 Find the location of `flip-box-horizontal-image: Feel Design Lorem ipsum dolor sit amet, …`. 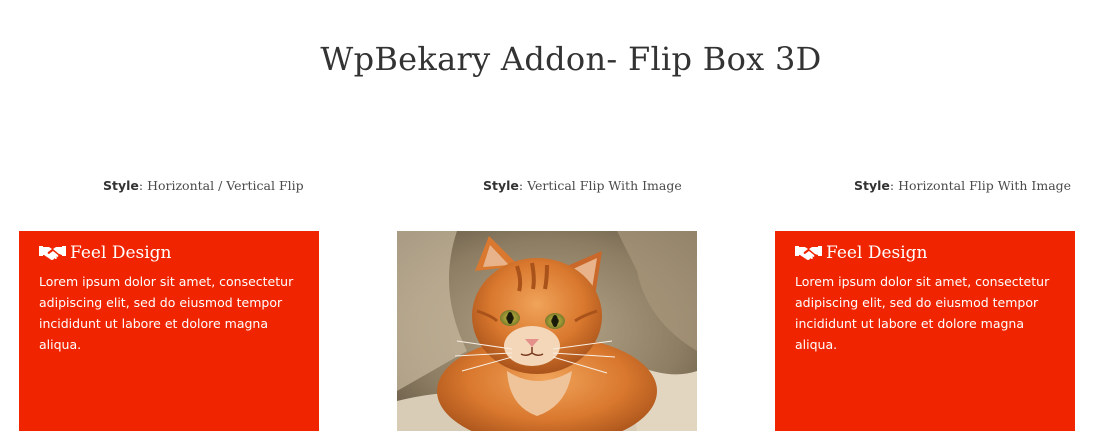

flip-box-horizontal-image: Feel Design Lorem ipsum dolor sit amet, … is located at coordinates (925, 331).